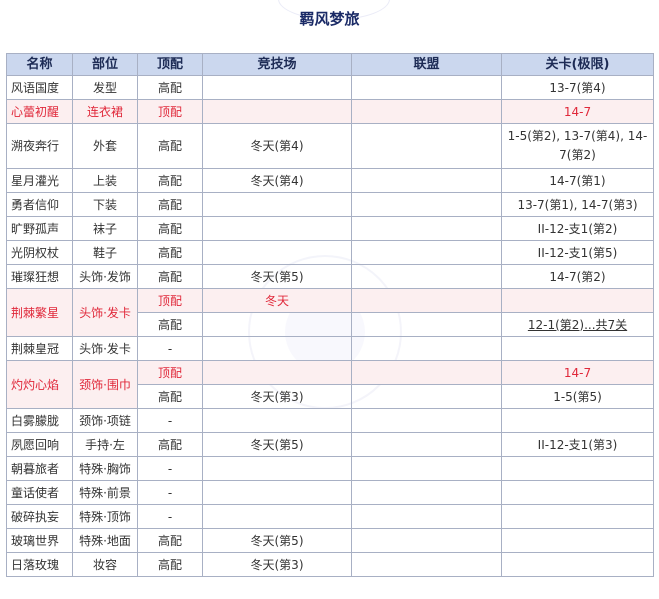 This screenshot has height=599, width=659. What do you see at coordinates (330, 180) in the screenshot?
I see `table-row: 星月灌光 上装 高配 冬天(第4) 14-7(第1)` at bounding box center [330, 180].